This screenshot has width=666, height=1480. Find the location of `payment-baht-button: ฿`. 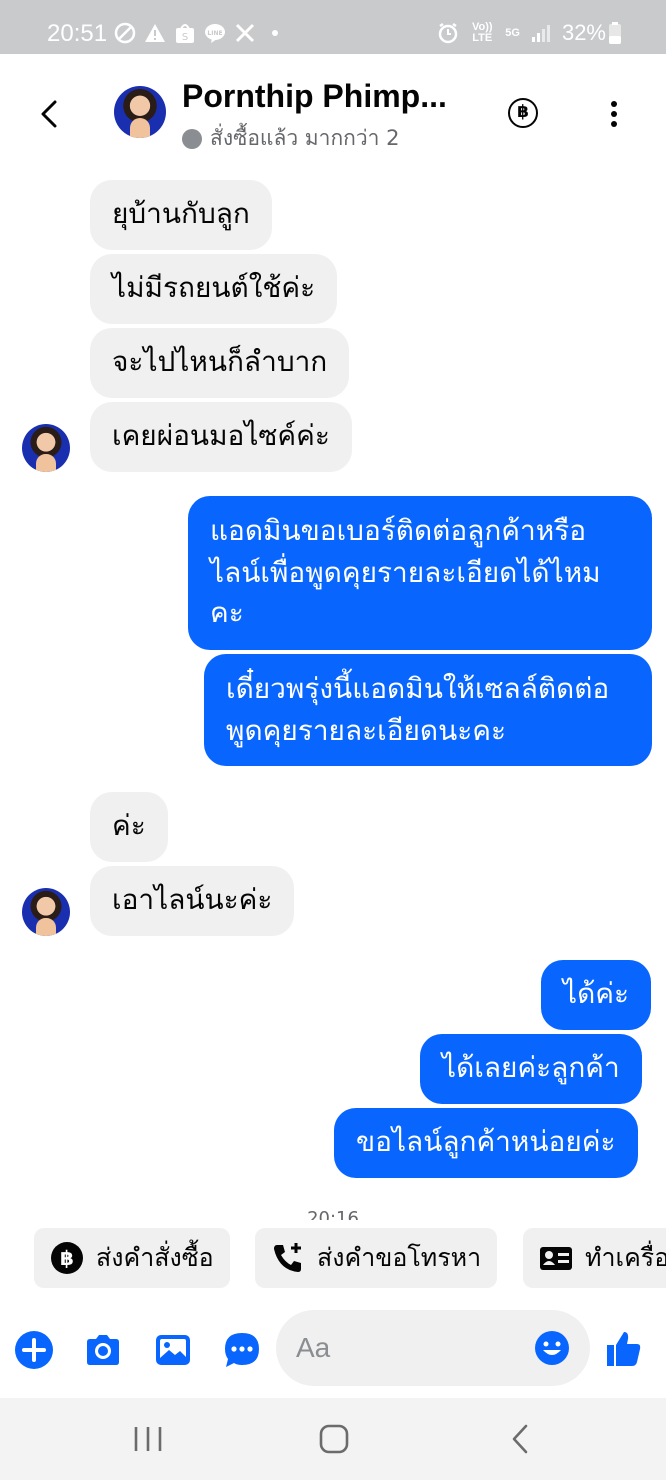

payment-baht-button: ฿ is located at coordinates (523, 113).